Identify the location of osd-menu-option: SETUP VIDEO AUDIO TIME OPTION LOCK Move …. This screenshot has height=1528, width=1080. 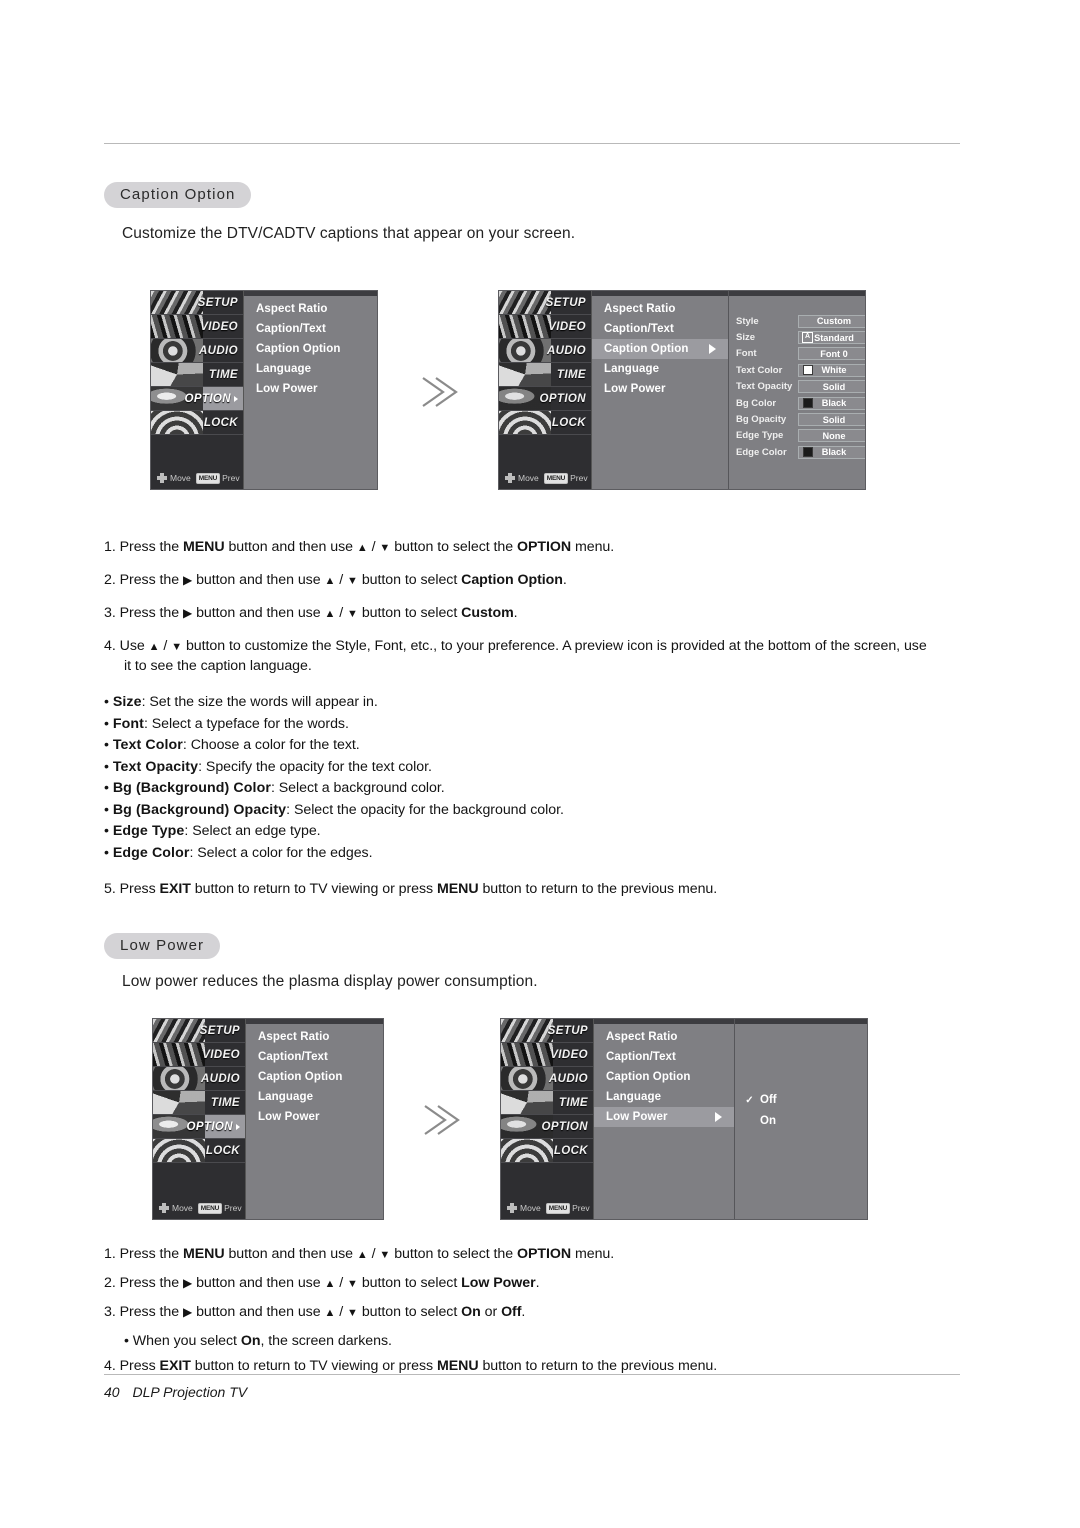
(264, 390).